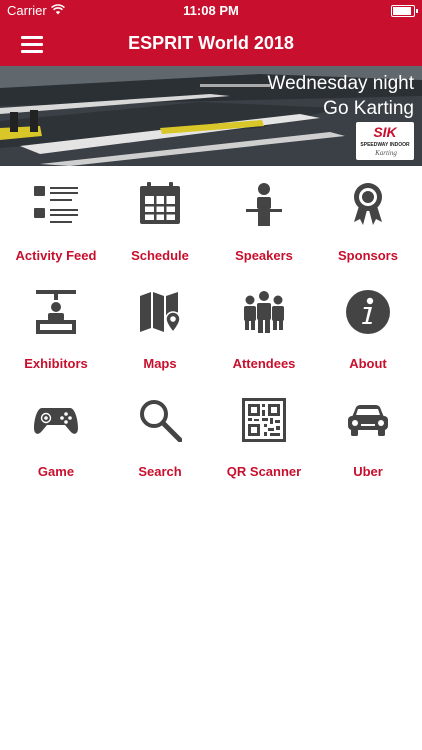 The image size is (422, 750). What do you see at coordinates (56, 204) in the screenshot?
I see `activity-feed-icon` at bounding box center [56, 204].